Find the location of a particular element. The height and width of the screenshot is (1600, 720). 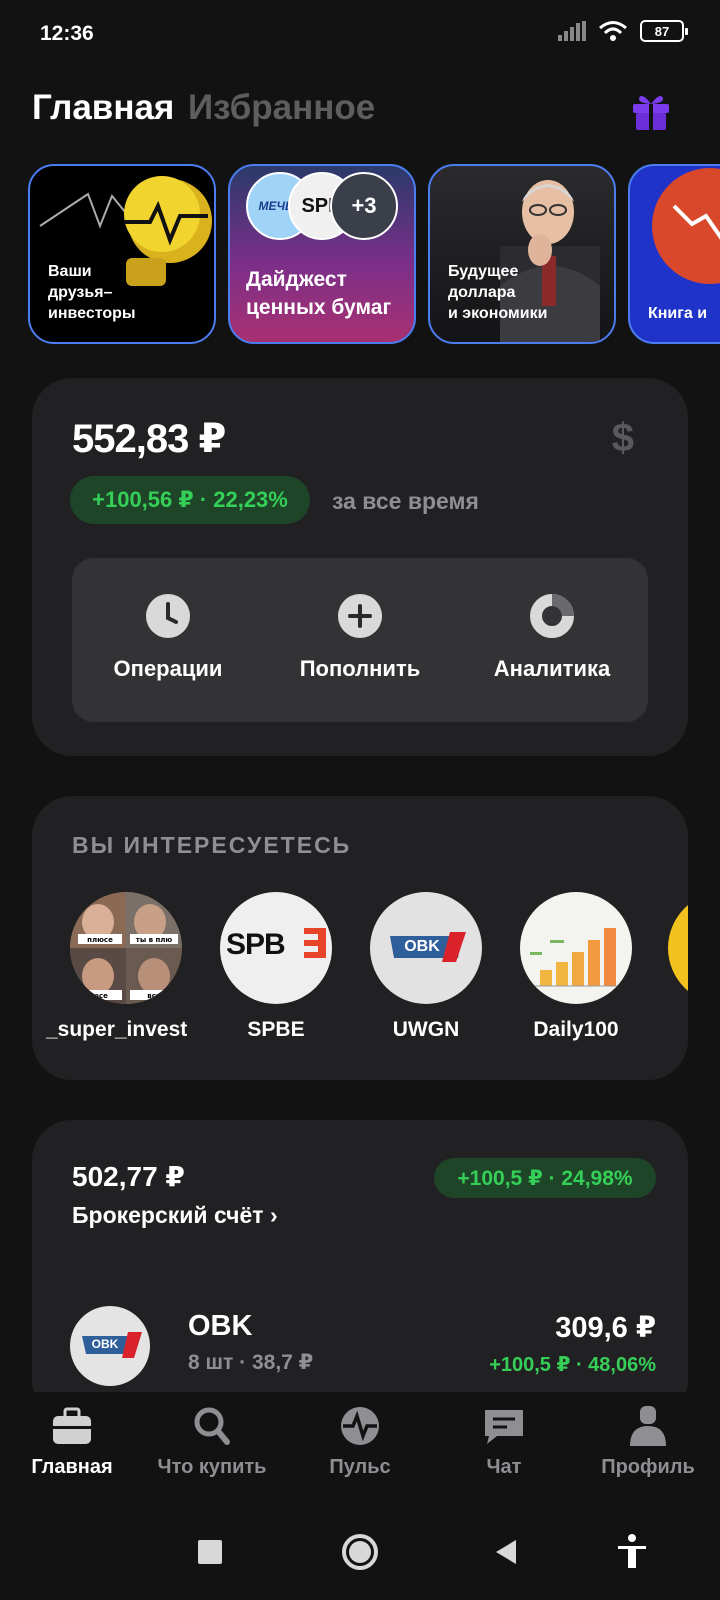

tab-favorites: Избранное is located at coordinates (281, 108).